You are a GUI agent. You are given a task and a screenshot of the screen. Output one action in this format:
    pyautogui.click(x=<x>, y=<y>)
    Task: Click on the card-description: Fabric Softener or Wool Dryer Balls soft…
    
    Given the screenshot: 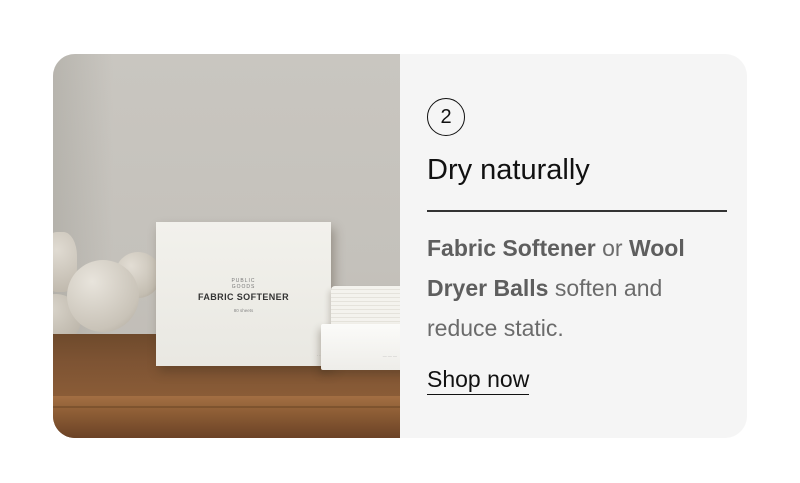 What is the action you would take?
    pyautogui.click(x=577, y=288)
    